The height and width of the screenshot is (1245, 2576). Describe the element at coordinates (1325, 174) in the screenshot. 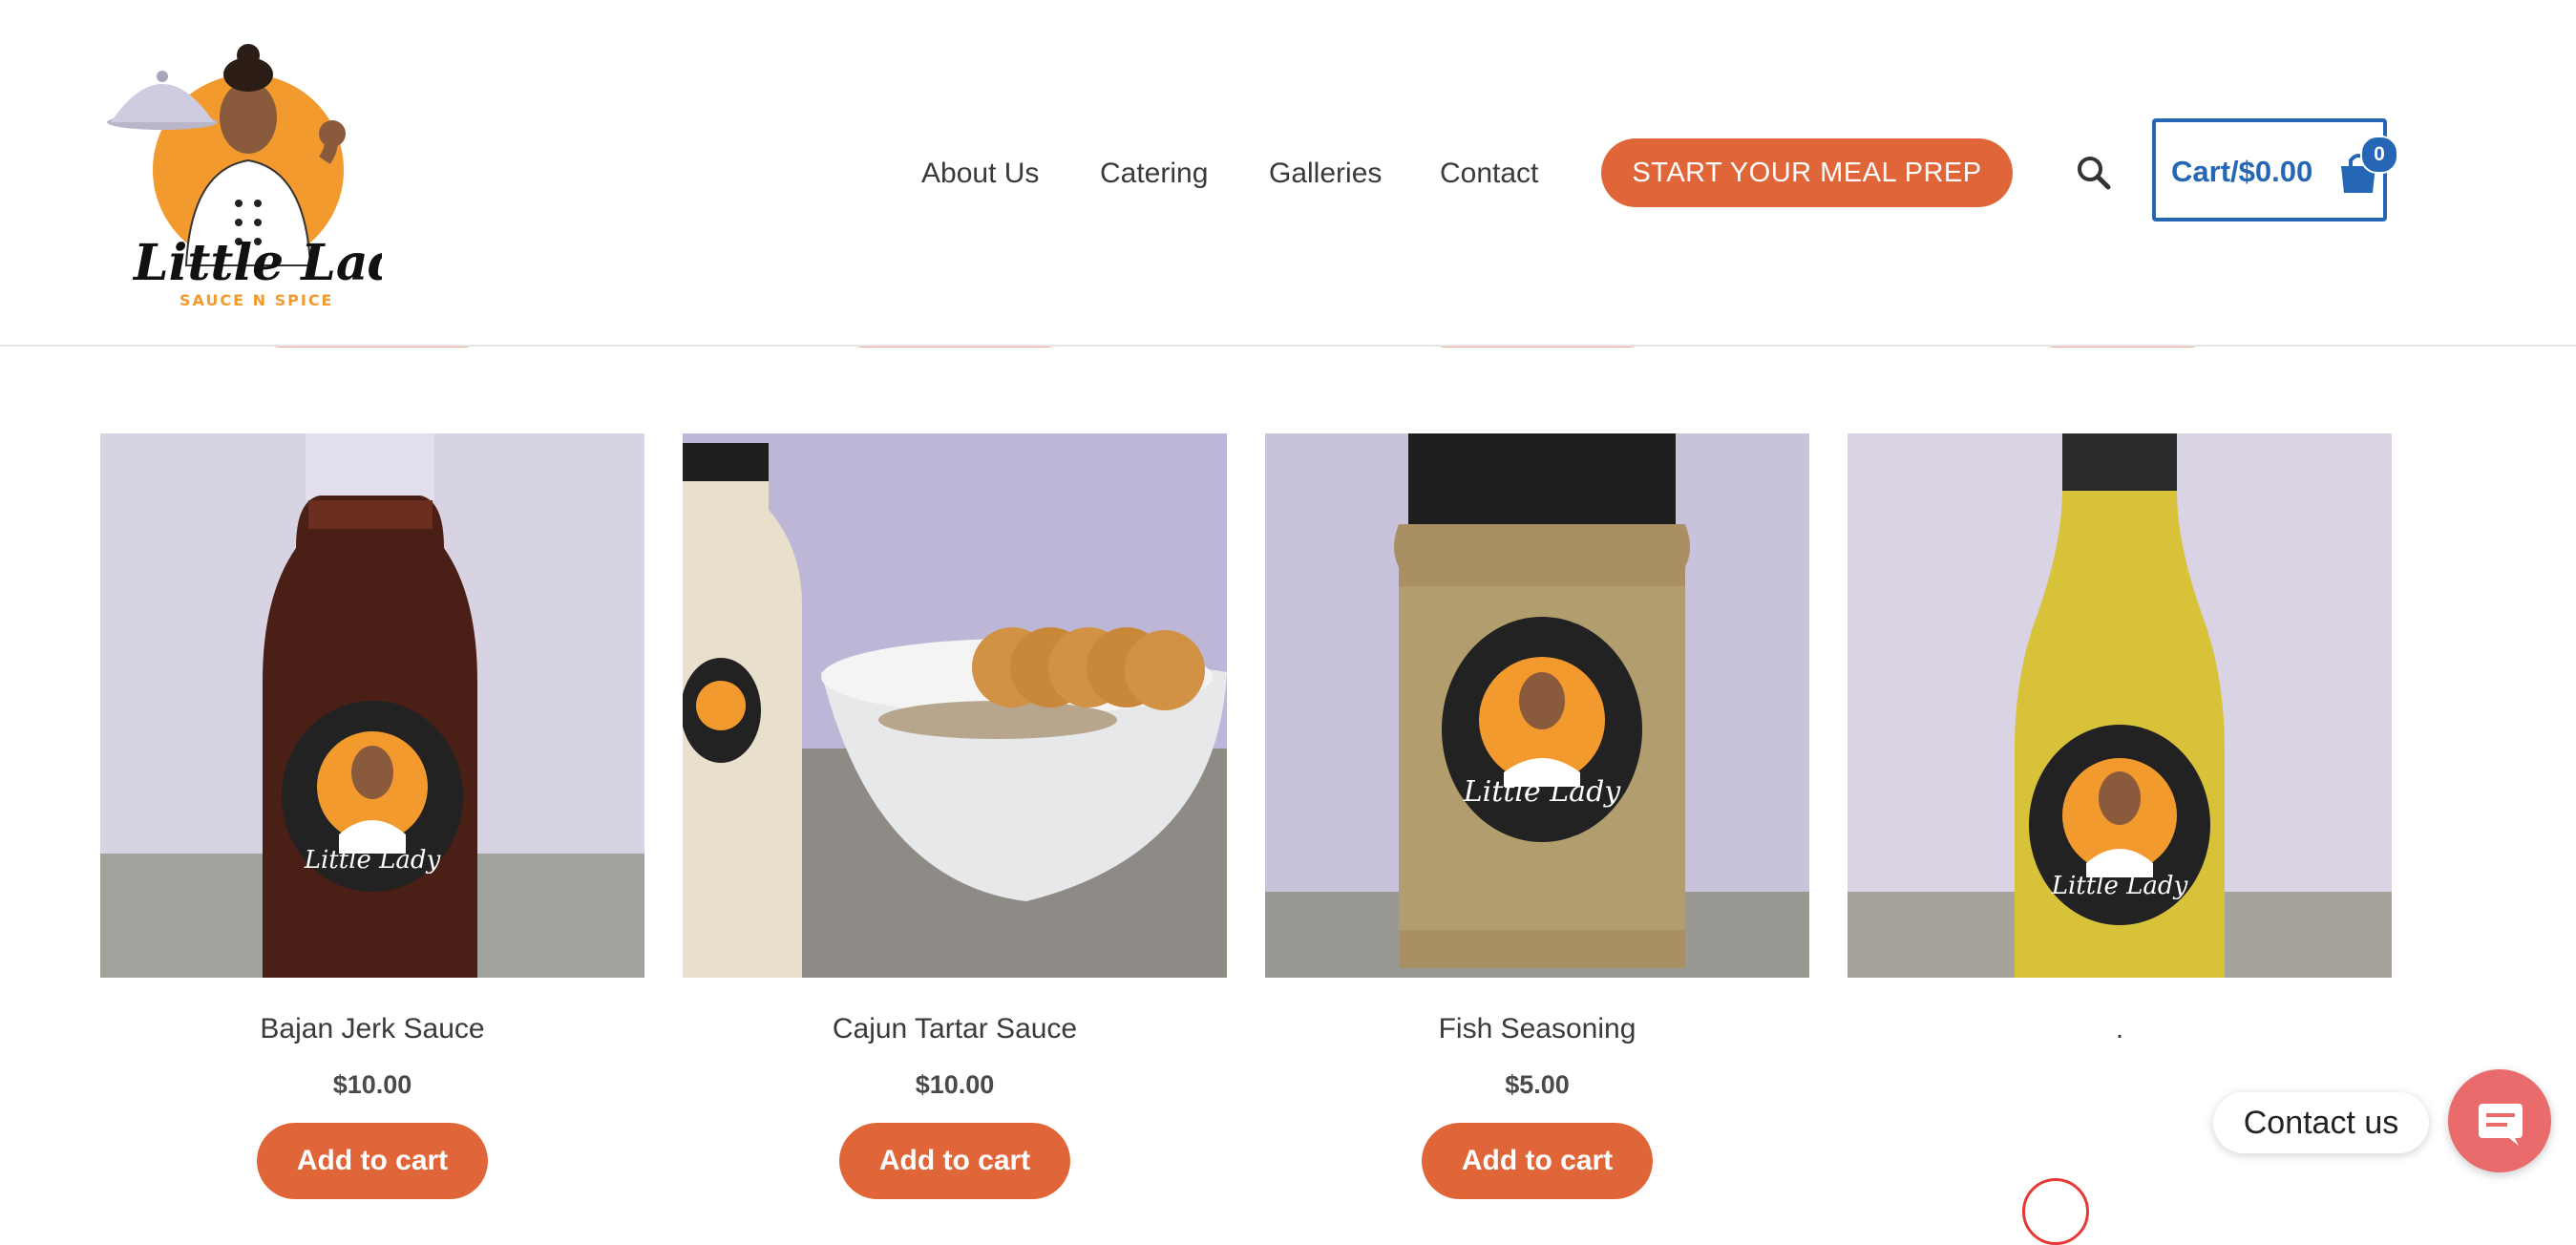

I see `nav-galleries: Galleries` at that location.